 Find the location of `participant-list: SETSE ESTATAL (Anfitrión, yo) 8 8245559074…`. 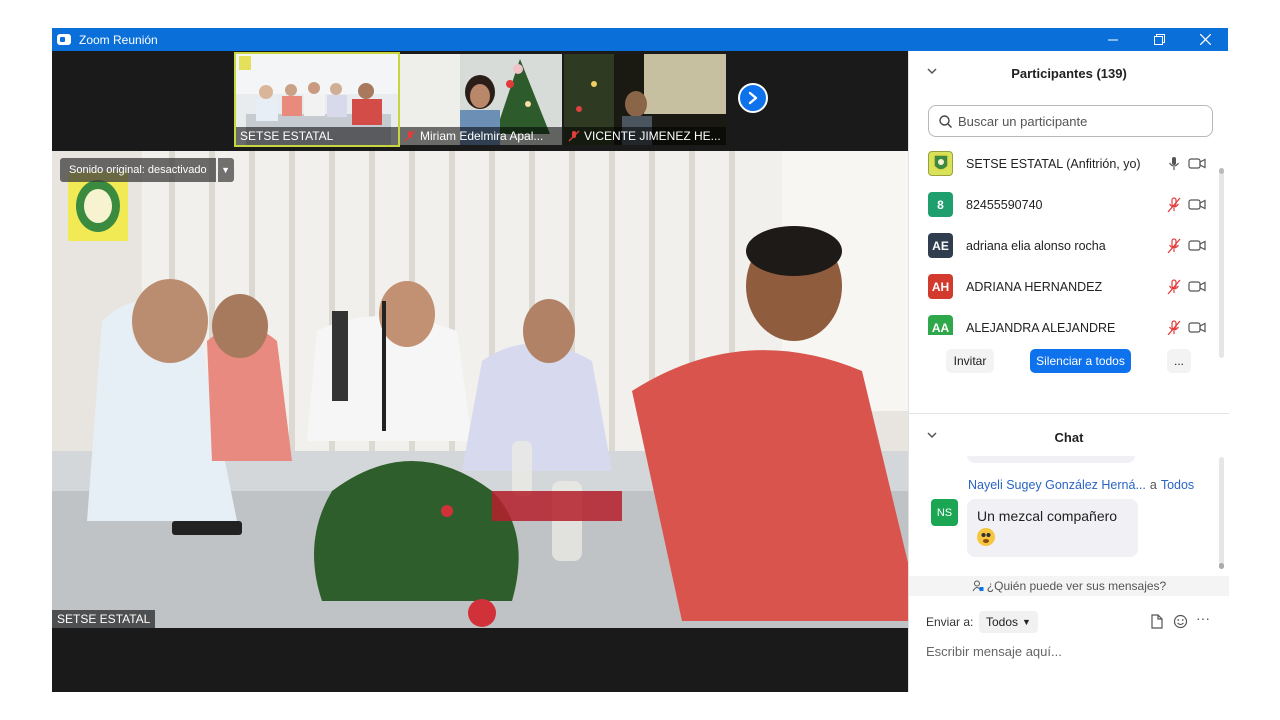

participant-list: SETSE ESTATAL (Anfitrión, yo) 8 8245559074… is located at coordinates (1069, 239).